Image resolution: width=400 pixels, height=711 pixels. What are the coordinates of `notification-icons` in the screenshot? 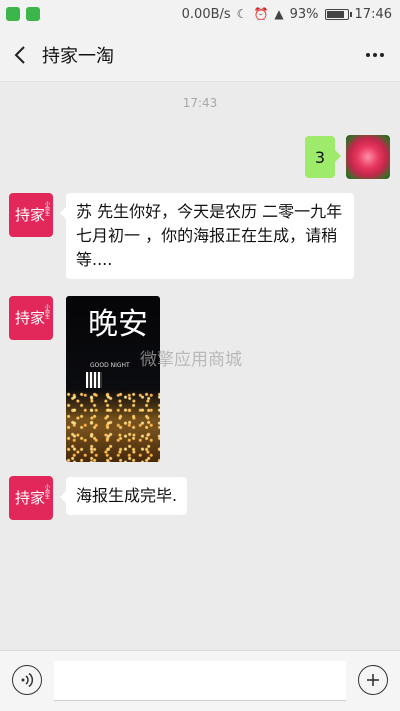 It's located at (23, 14).